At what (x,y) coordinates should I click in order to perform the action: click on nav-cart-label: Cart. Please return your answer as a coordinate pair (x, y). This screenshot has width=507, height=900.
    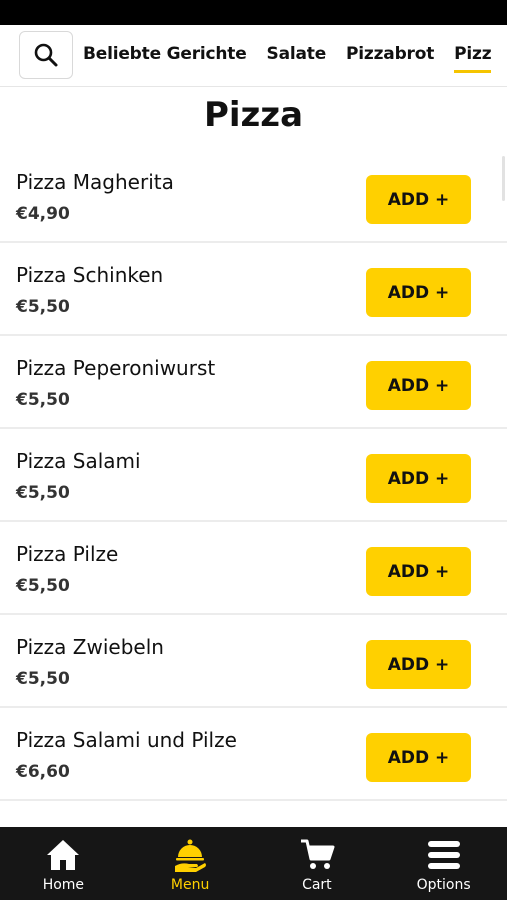
    Looking at the image, I should click on (317, 885).